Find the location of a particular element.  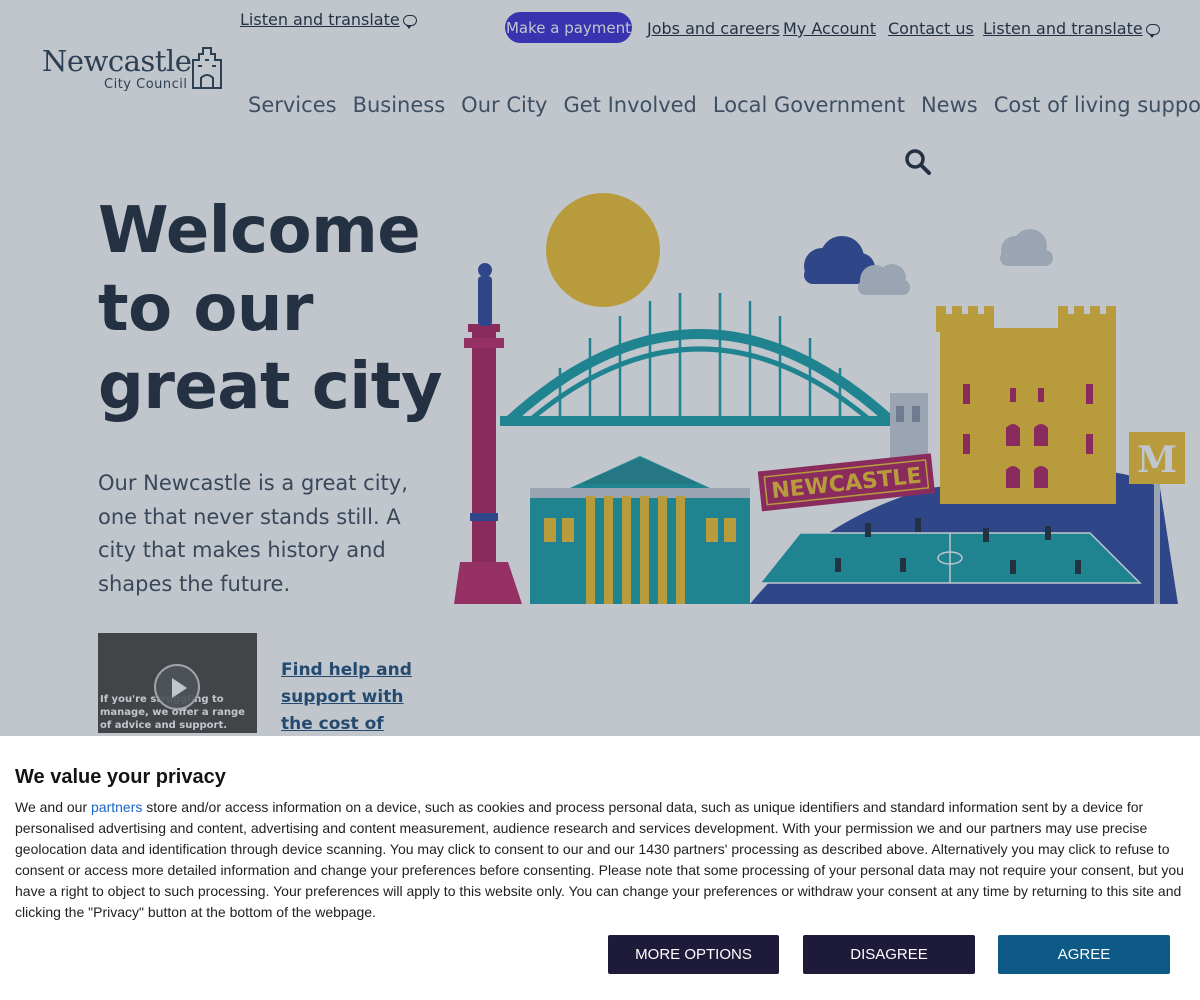

more-options-button: MORE OPTIONS is located at coordinates (693, 954).